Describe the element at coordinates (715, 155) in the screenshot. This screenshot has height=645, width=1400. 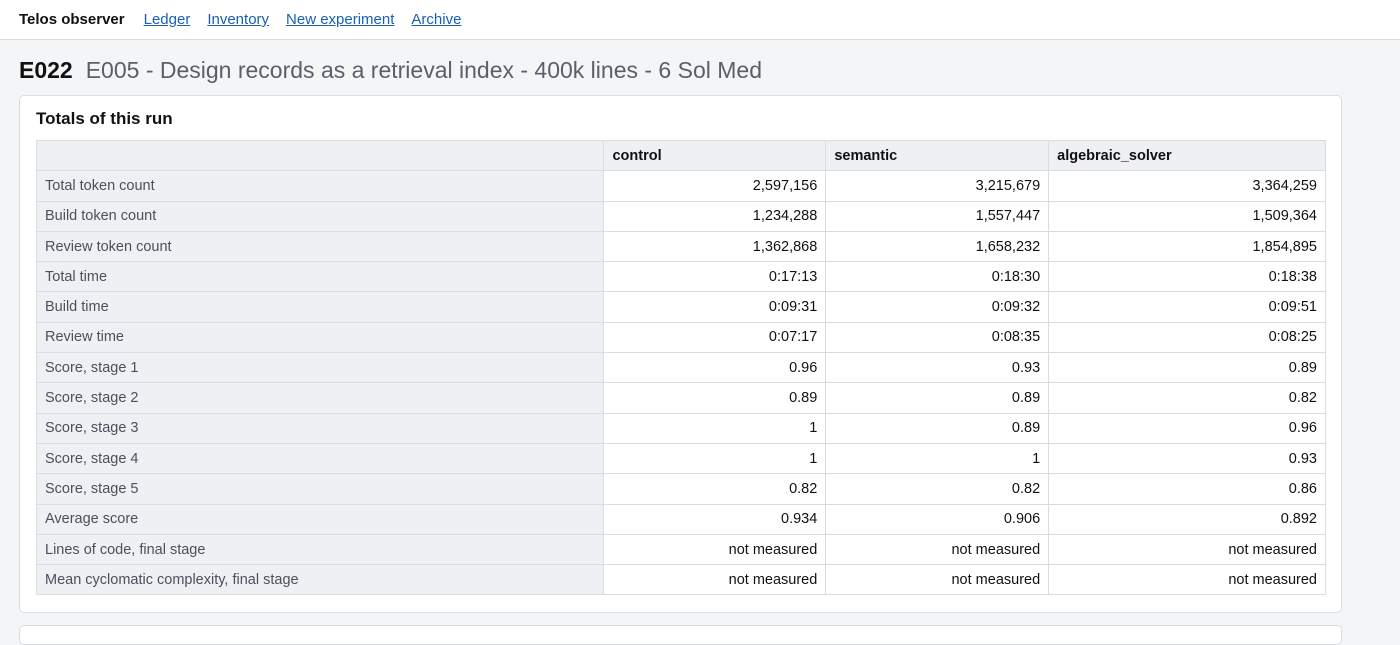
I see `column-header-control: control` at that location.